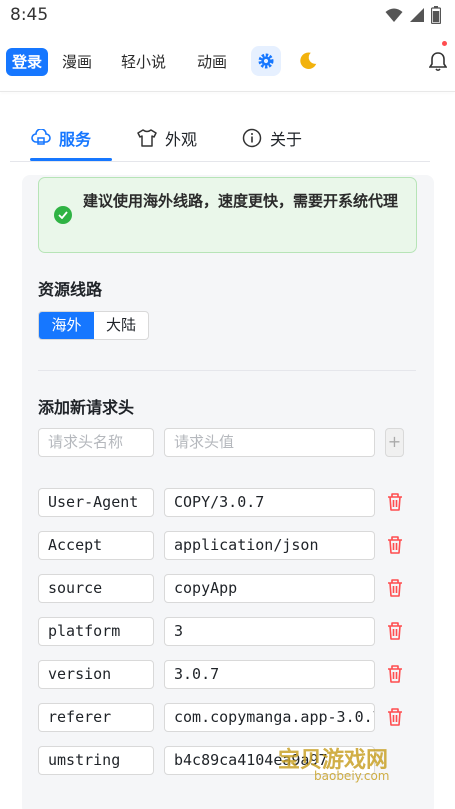  Describe the element at coordinates (96, 545) in the screenshot. I see `header-key-field: Accept` at that location.